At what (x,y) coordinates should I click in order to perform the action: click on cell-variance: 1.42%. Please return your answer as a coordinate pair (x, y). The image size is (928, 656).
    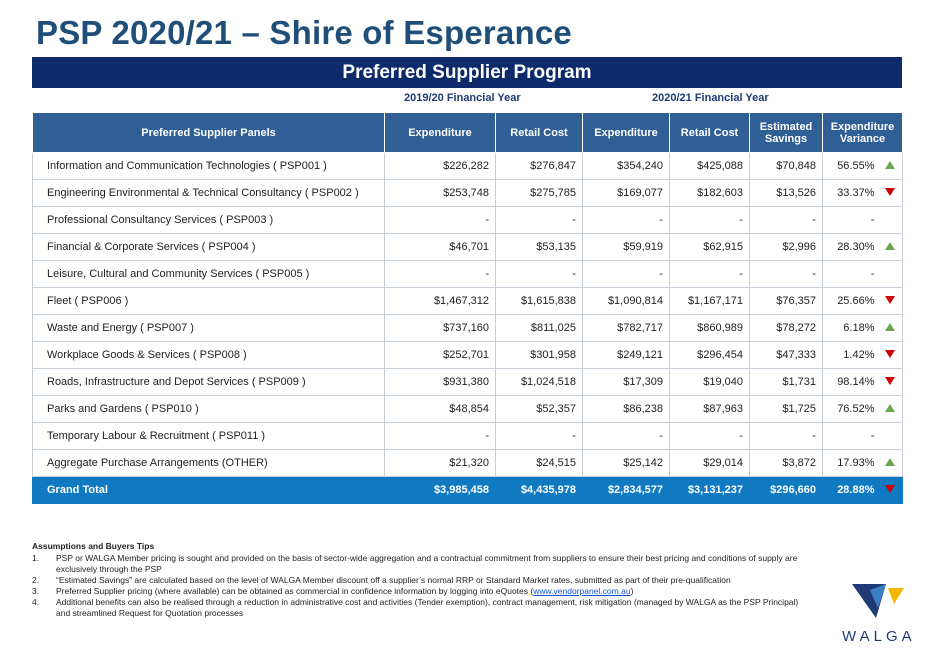
    Looking at the image, I should click on (850, 355).